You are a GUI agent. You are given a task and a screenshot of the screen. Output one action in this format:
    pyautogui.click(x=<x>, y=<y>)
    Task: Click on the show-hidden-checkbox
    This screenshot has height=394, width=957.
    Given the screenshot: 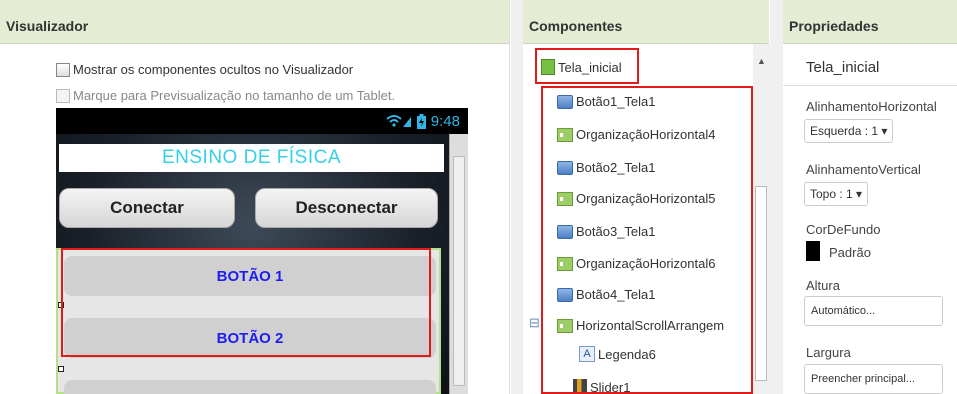 What is the action you would take?
    pyautogui.click(x=63, y=69)
    